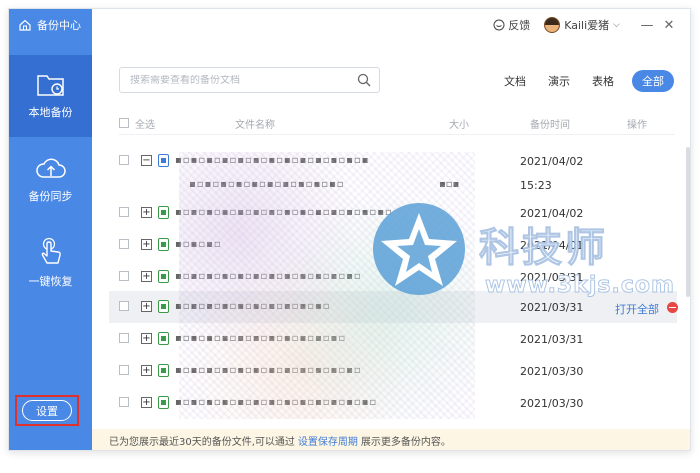 The image size is (700, 473). What do you see at coordinates (405, 442) in the screenshot?
I see `footer-suffix: 展示更多备份内容。` at bounding box center [405, 442].